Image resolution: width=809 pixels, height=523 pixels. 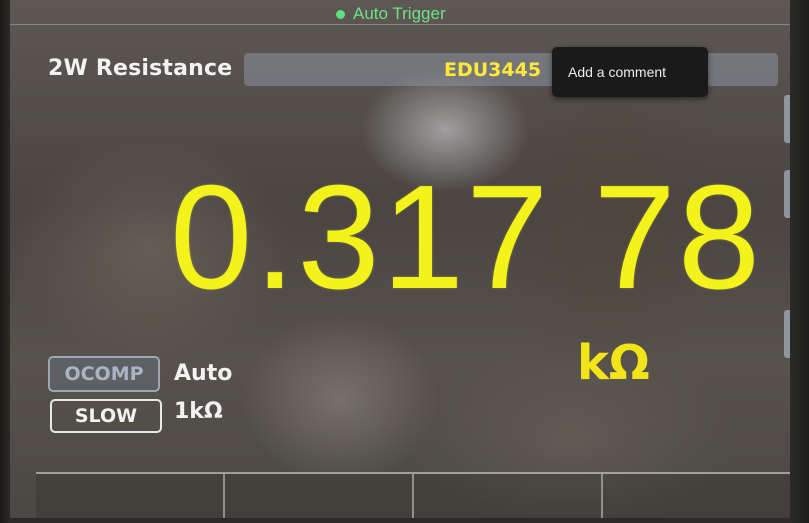 I want to click on slow-badge: SLOW, so click(x=106, y=416).